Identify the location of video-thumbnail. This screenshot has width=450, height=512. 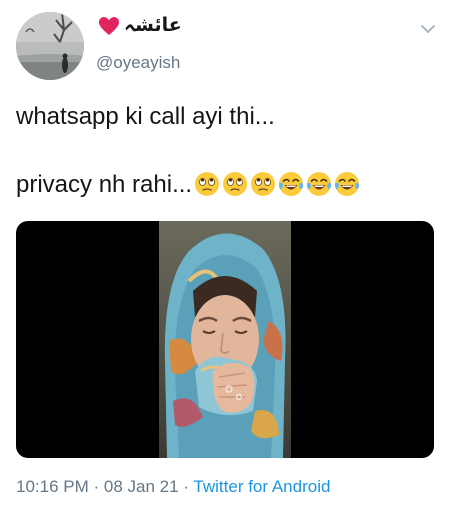
(225, 339).